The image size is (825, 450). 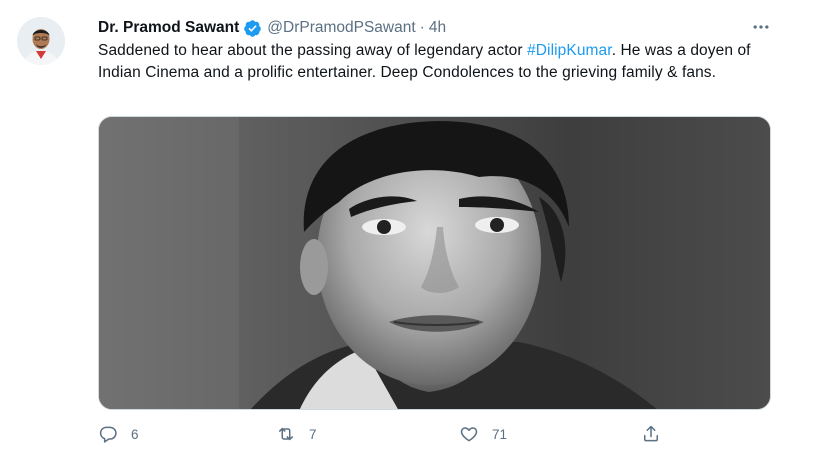 I want to click on reply-icon, so click(x=108, y=434).